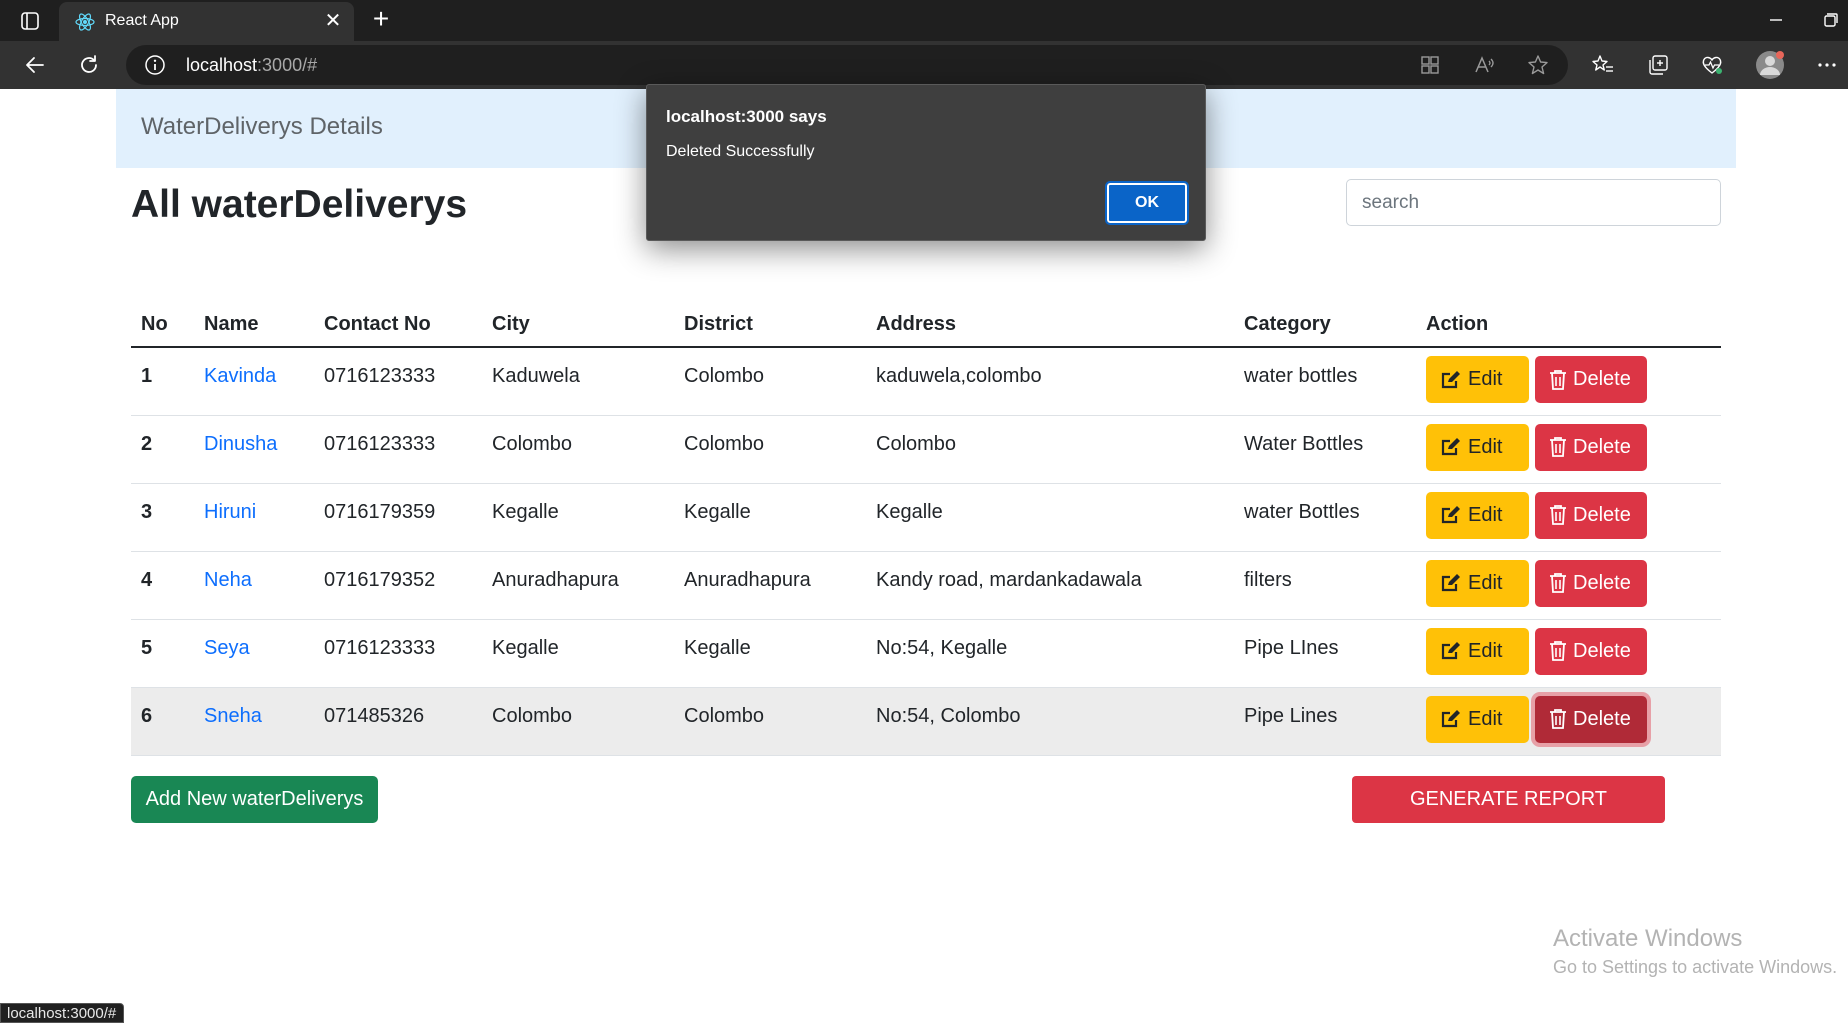 The image size is (1848, 1023). I want to click on restore-icon, so click(1830, 20).